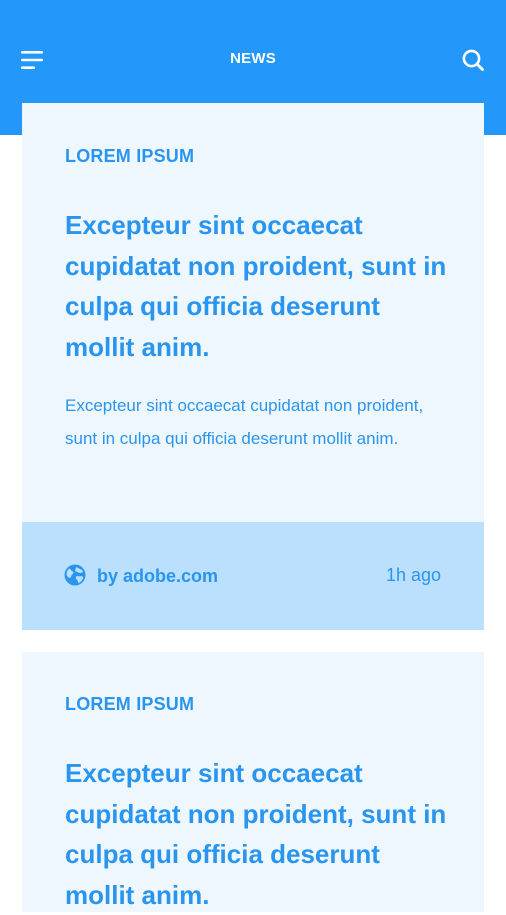  I want to click on globe-icon, so click(75, 575).